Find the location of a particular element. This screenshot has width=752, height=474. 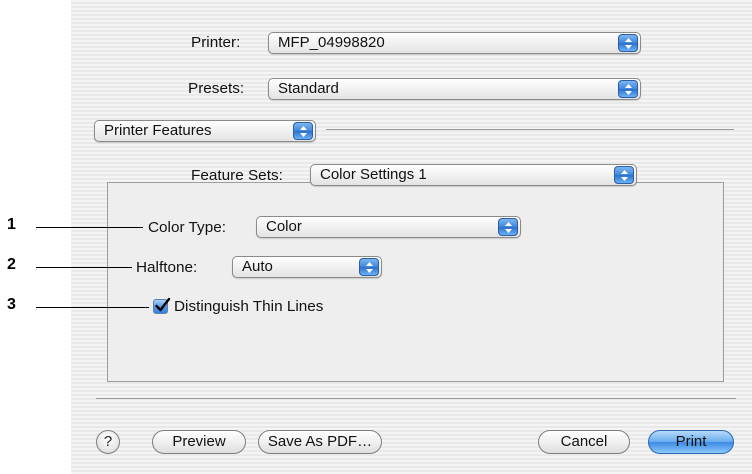

printer-value: MFP_04998820 is located at coordinates (331, 42).